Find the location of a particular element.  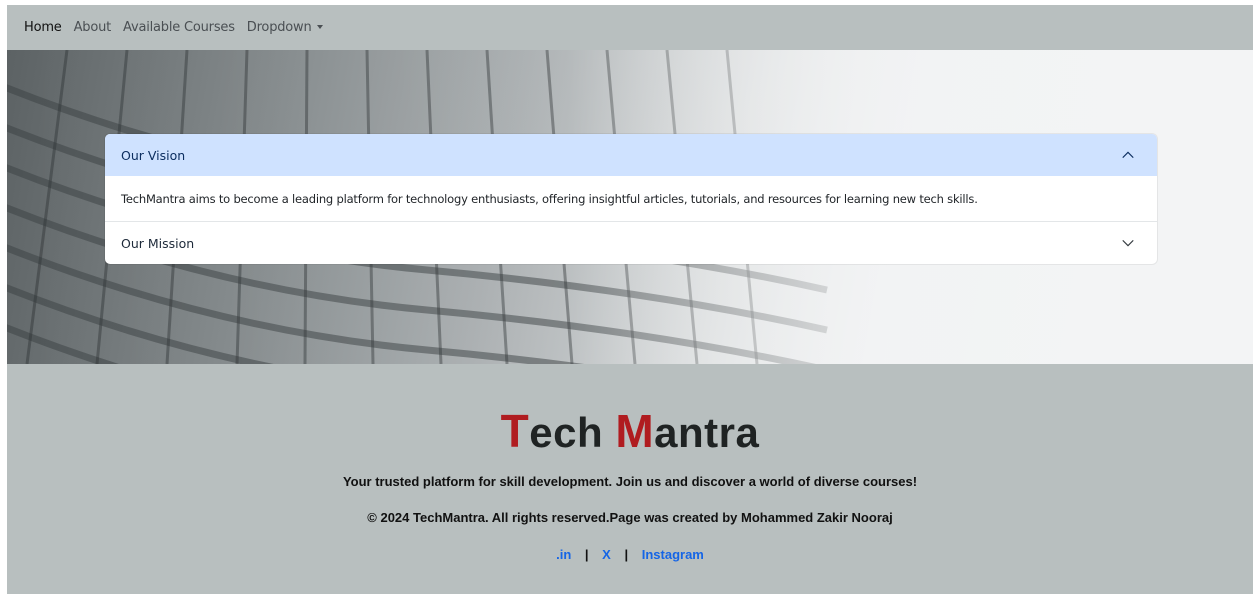

top-navbar: Home About Available Courses Dropdown is located at coordinates (630, 27).